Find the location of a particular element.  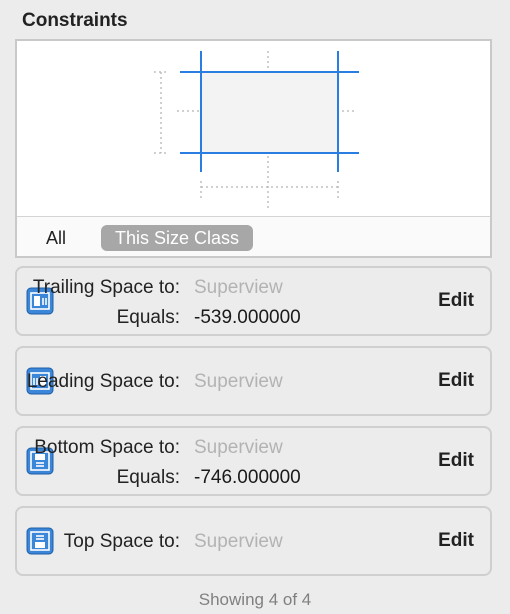

constraint-equals-line: Equals: -746.000000 is located at coordinates (261, 478).